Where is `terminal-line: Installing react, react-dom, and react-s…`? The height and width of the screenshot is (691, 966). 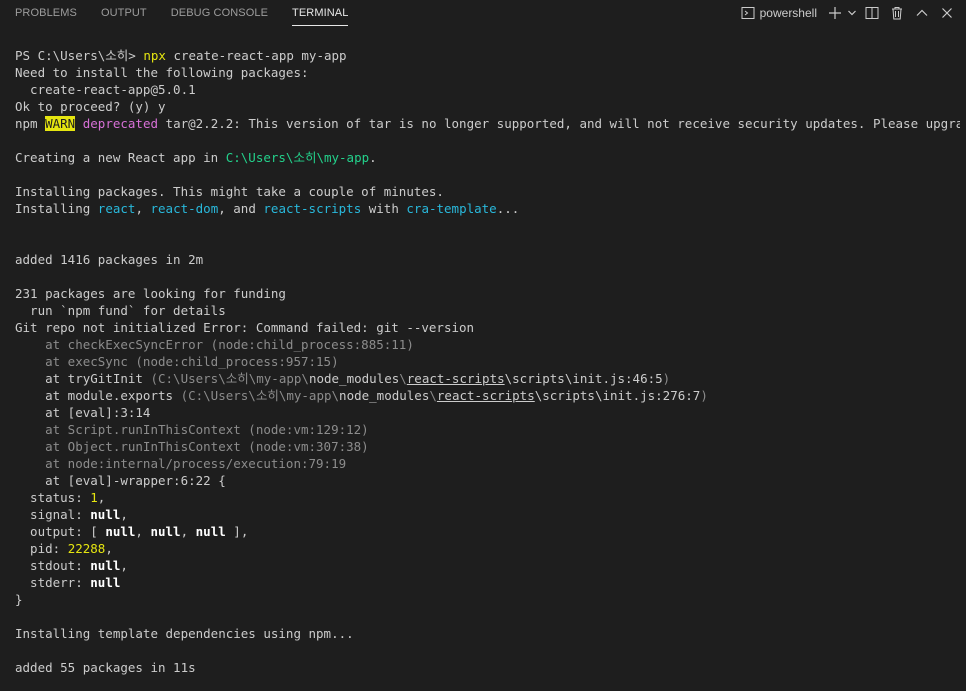
terminal-line: Installing react, react-dom, and react-s… is located at coordinates (487, 208).